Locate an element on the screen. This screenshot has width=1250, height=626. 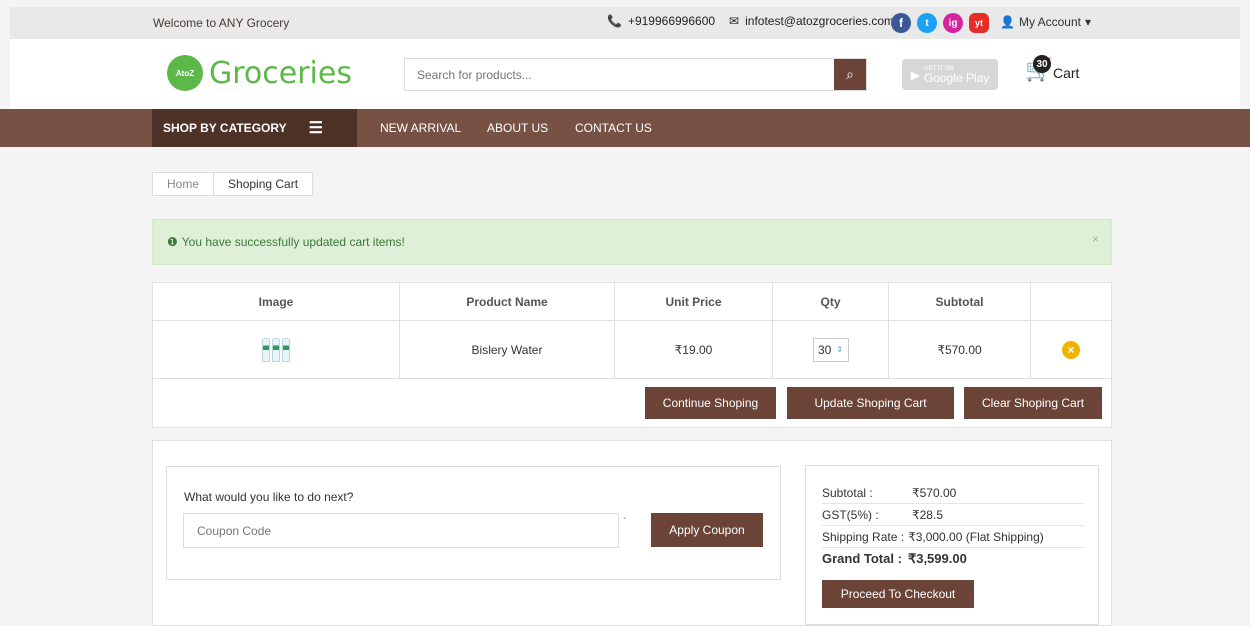
grand-total-row: Grand Total : ₹3,599.00 is located at coordinates (953, 560).